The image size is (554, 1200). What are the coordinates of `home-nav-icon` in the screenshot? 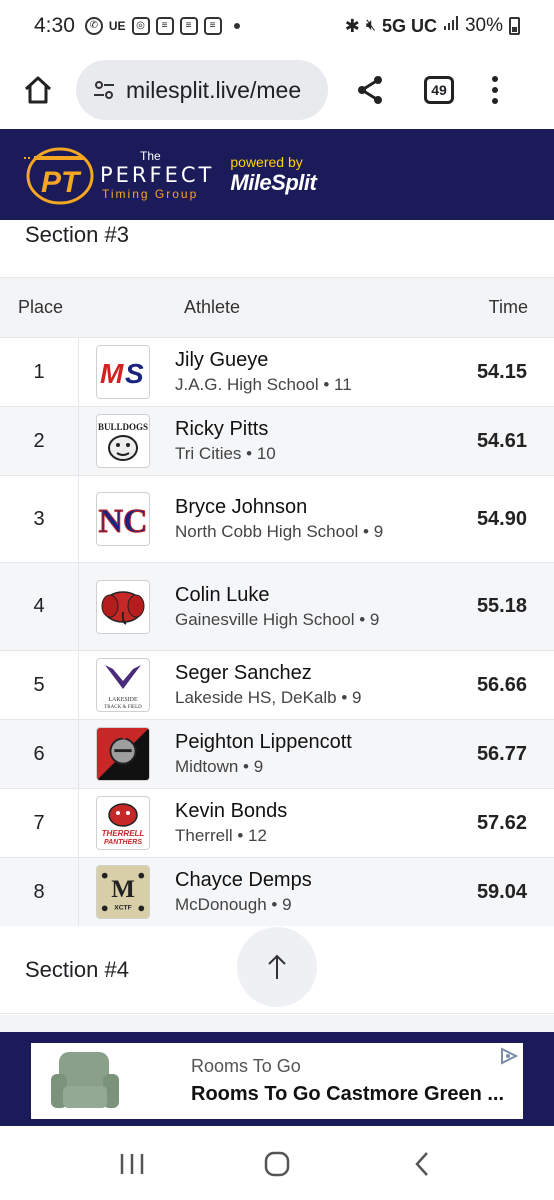 It's located at (277, 1163).